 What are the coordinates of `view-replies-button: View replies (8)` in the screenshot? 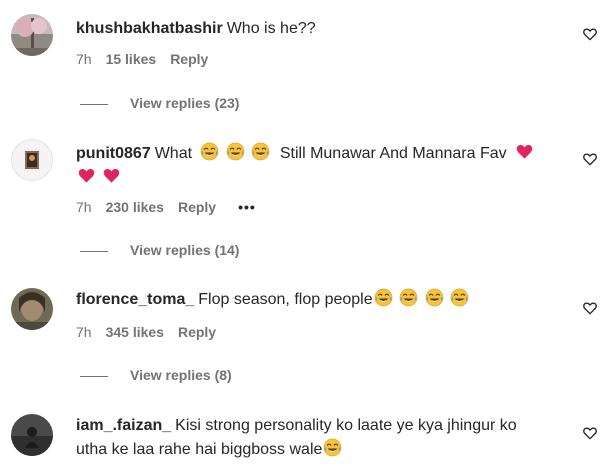 It's located at (156, 375).